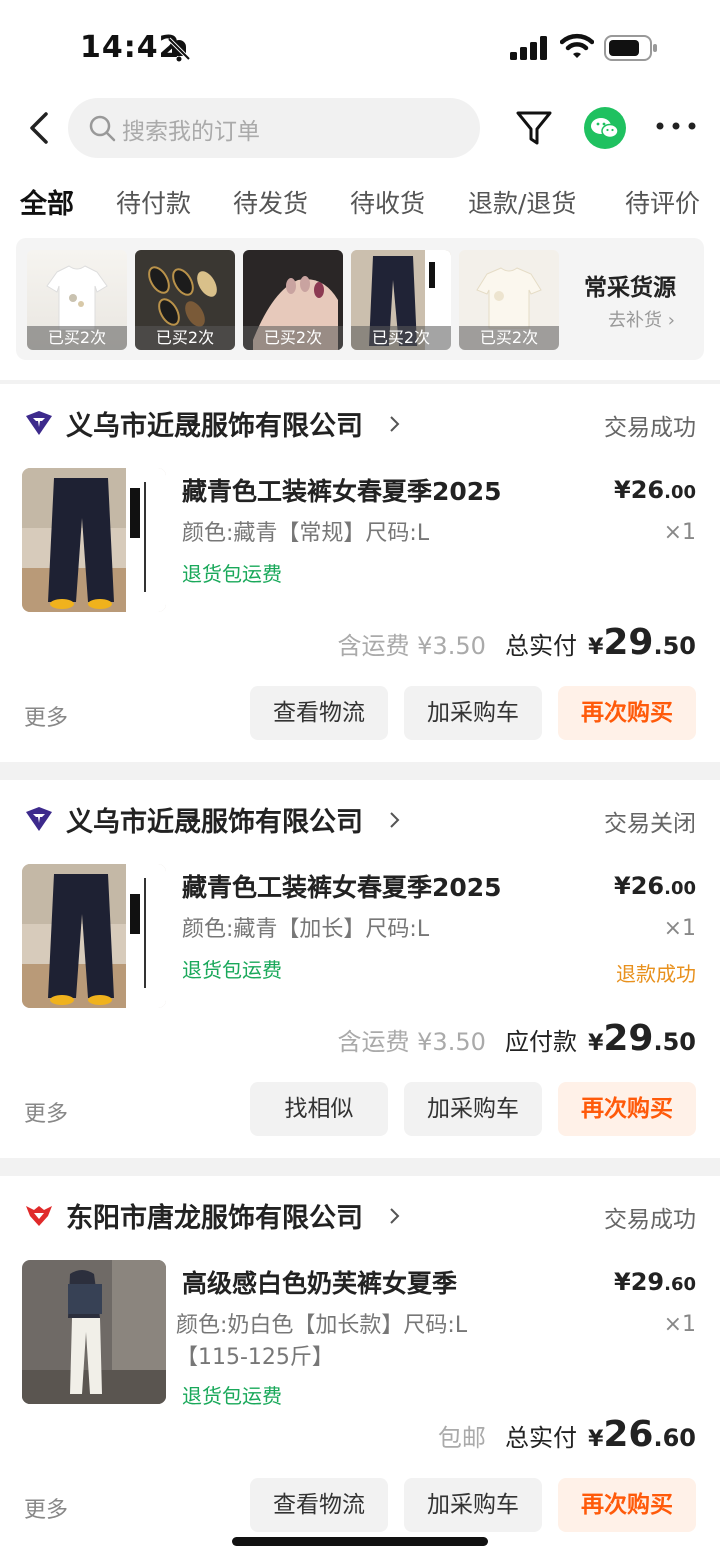  Describe the element at coordinates (522, 202) in the screenshot. I see `tab-refund: 退款/退货` at that location.